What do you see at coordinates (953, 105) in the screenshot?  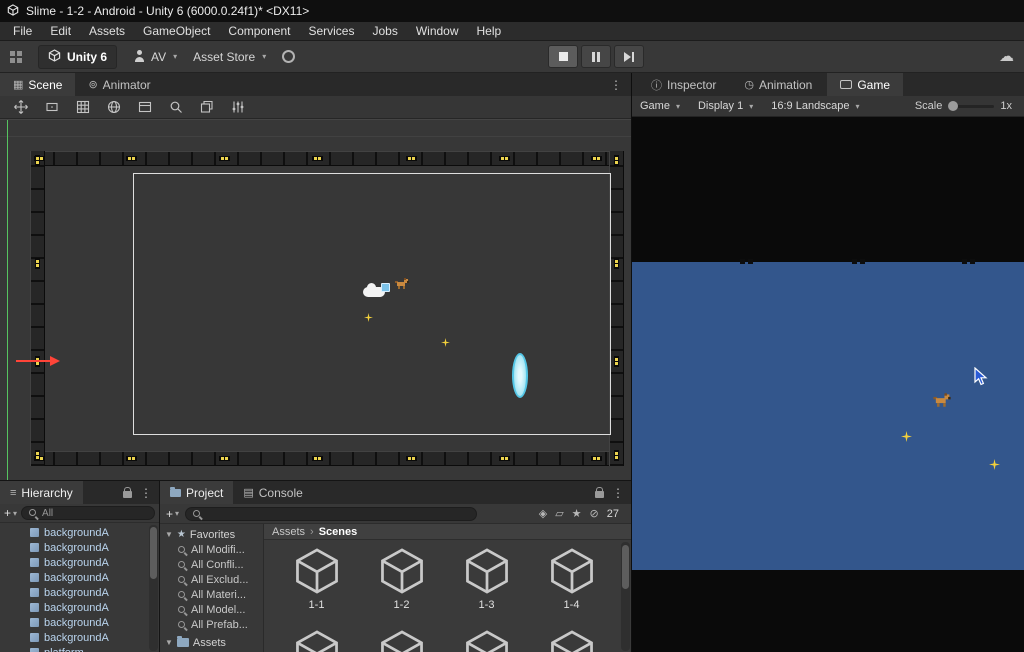 I see `scale-slider-knob` at bounding box center [953, 105].